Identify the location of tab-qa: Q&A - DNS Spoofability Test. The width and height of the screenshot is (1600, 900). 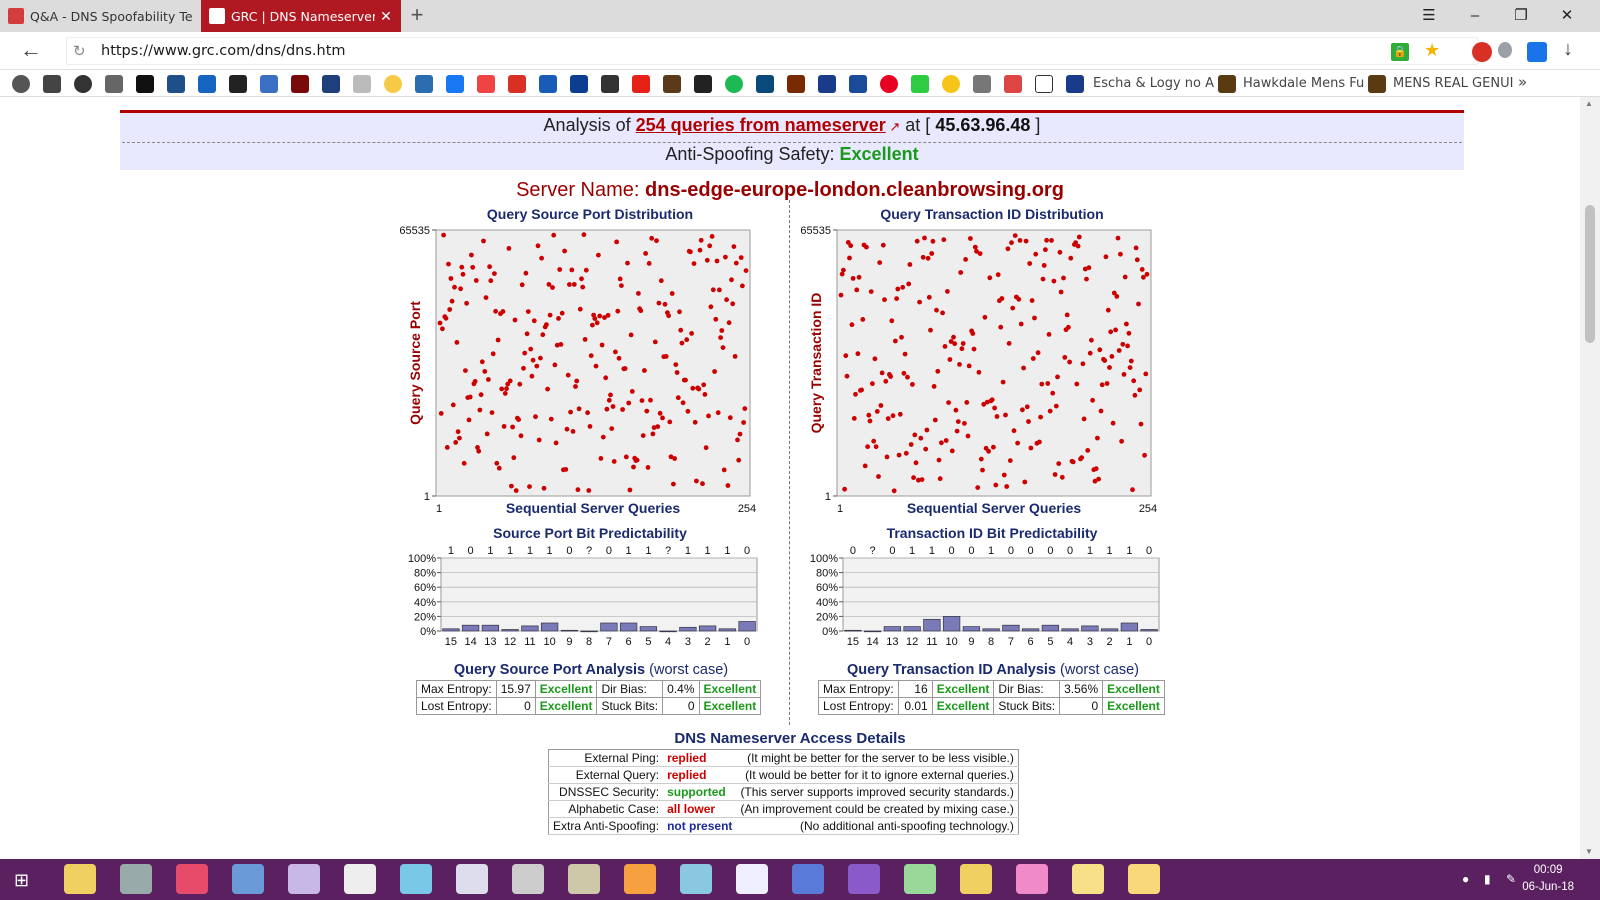
(100, 16).